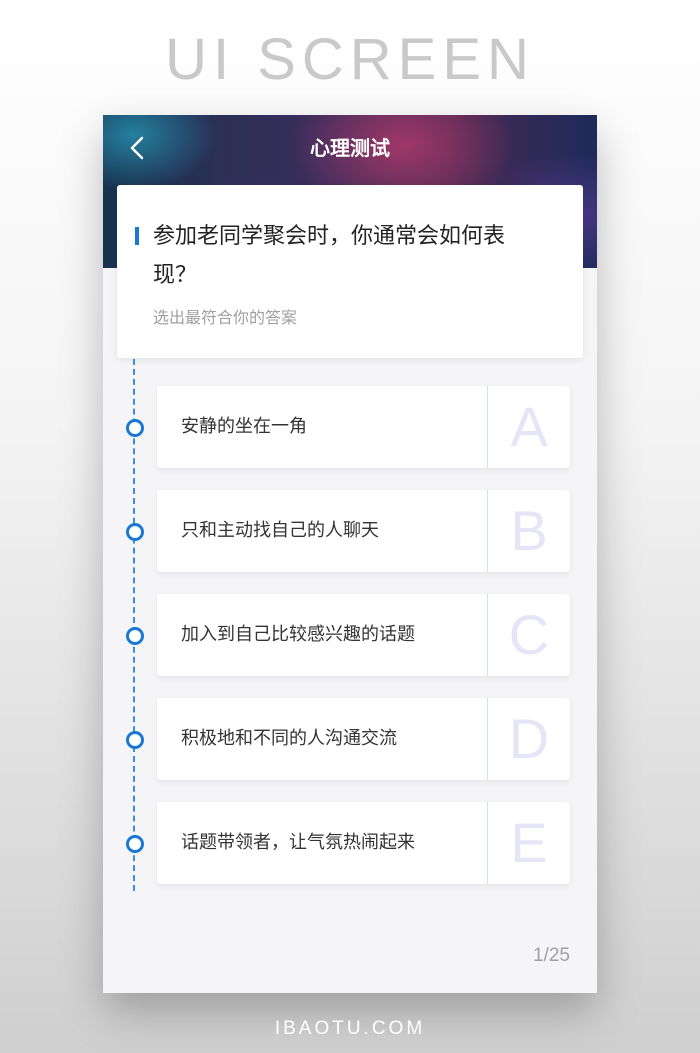  I want to click on footer-watermark: IBAOTU.COM, so click(350, 1028).